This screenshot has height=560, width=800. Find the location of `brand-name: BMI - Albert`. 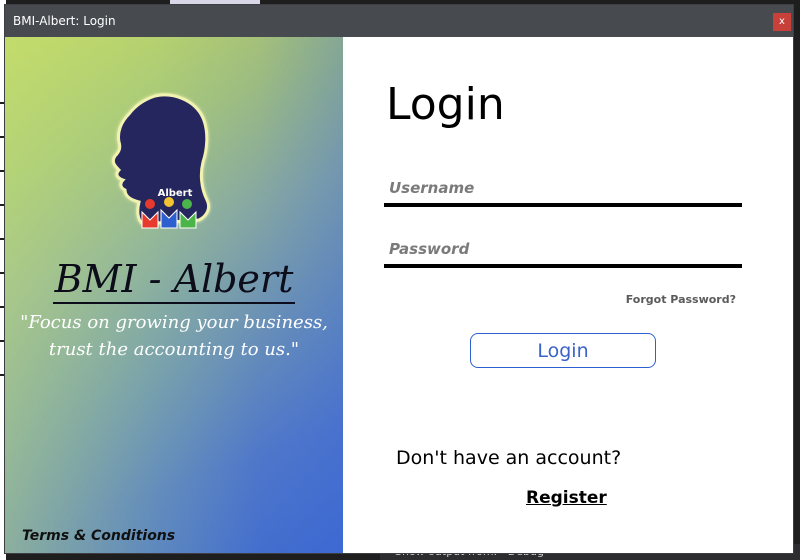

brand-name: BMI - Albert is located at coordinates (174, 280).